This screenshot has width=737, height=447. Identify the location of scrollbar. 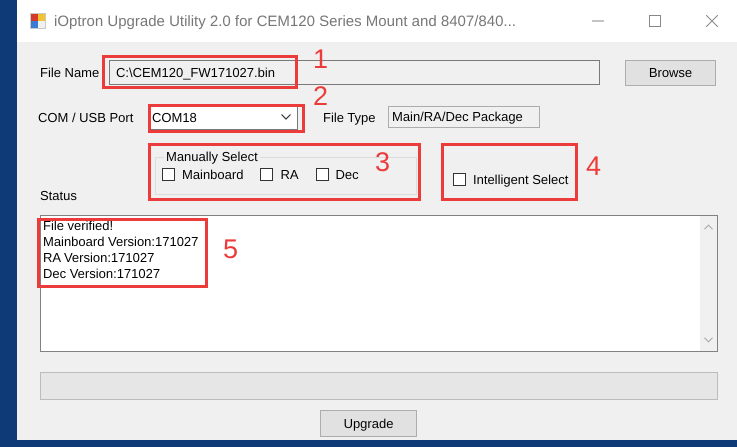
(708, 283).